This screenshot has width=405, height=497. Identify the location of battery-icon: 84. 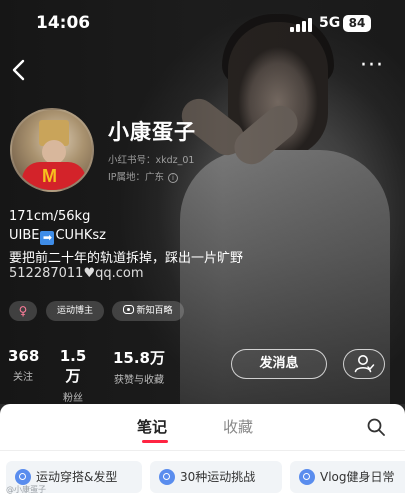
(357, 23).